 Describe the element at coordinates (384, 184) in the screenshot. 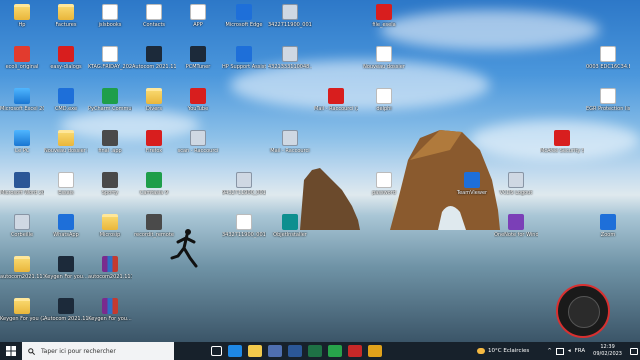

I see `desktop-icon: password` at that location.